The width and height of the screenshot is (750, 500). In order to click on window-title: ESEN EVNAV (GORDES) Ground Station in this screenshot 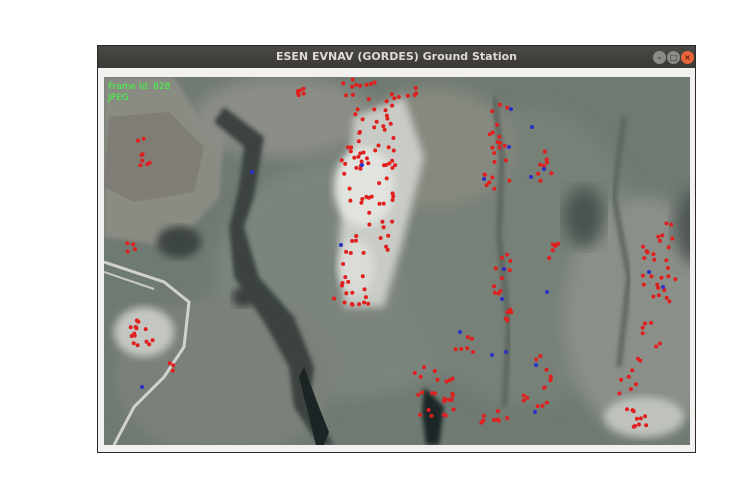, I will do `click(396, 56)`.